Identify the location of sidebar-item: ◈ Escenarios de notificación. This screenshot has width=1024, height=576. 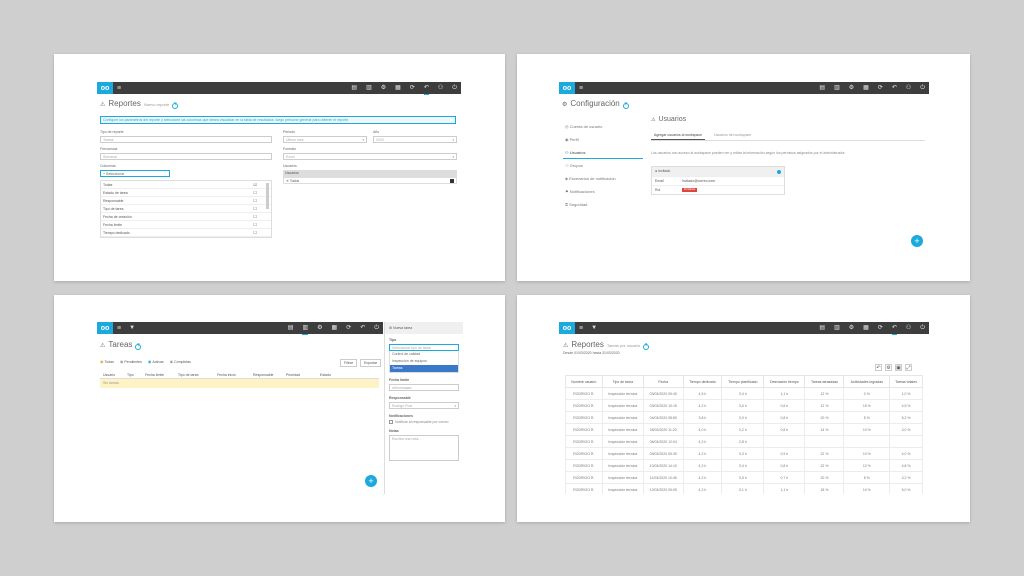
(603, 178).